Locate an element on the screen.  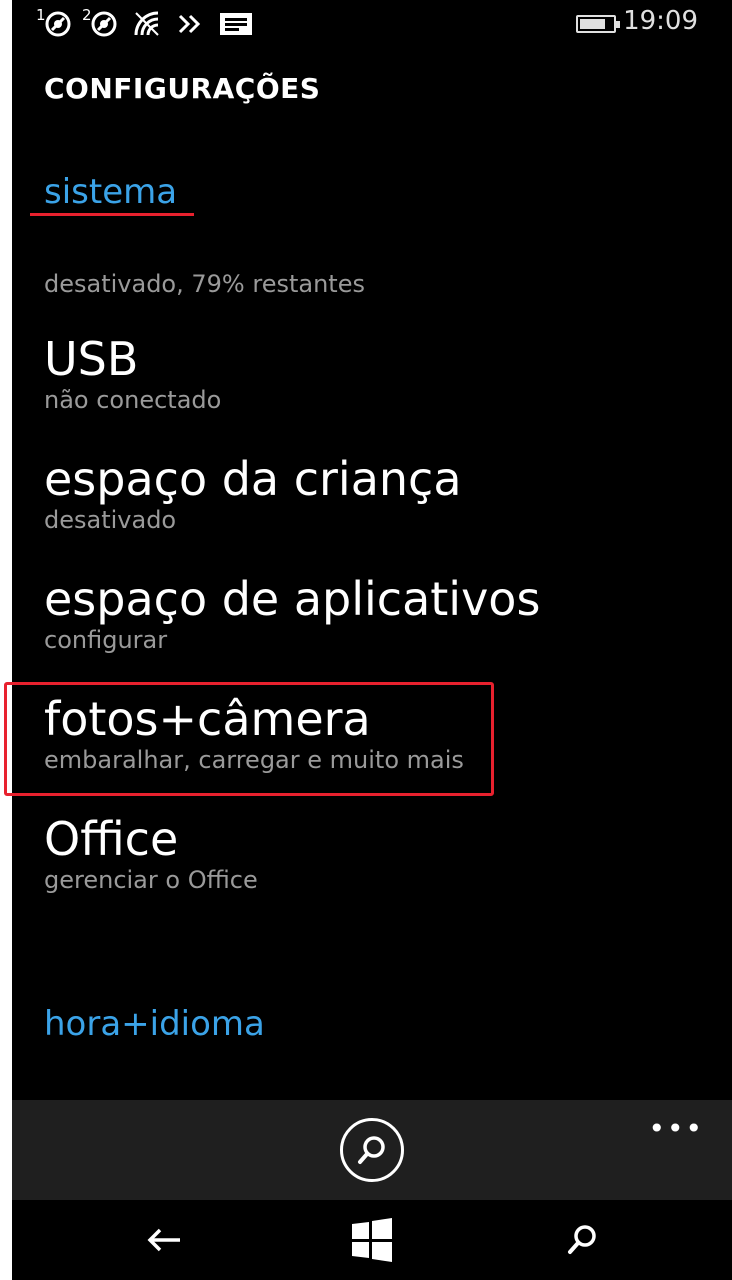
search-button is located at coordinates (582, 1240).